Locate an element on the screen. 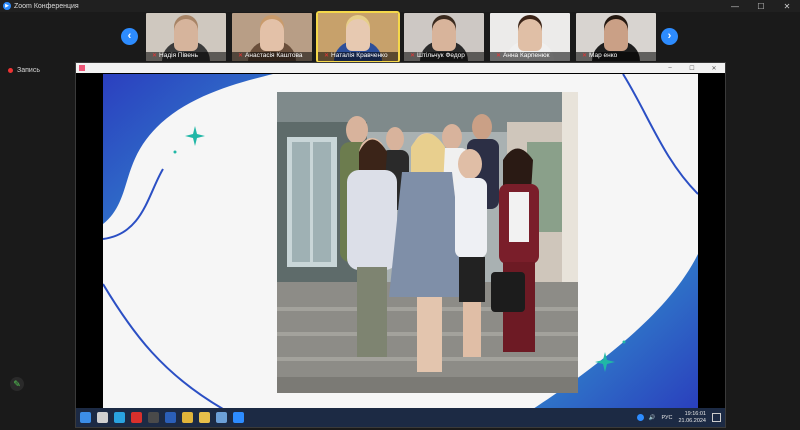  participant-tile: ✕ Наталія Кравченко is located at coordinates (358, 37).